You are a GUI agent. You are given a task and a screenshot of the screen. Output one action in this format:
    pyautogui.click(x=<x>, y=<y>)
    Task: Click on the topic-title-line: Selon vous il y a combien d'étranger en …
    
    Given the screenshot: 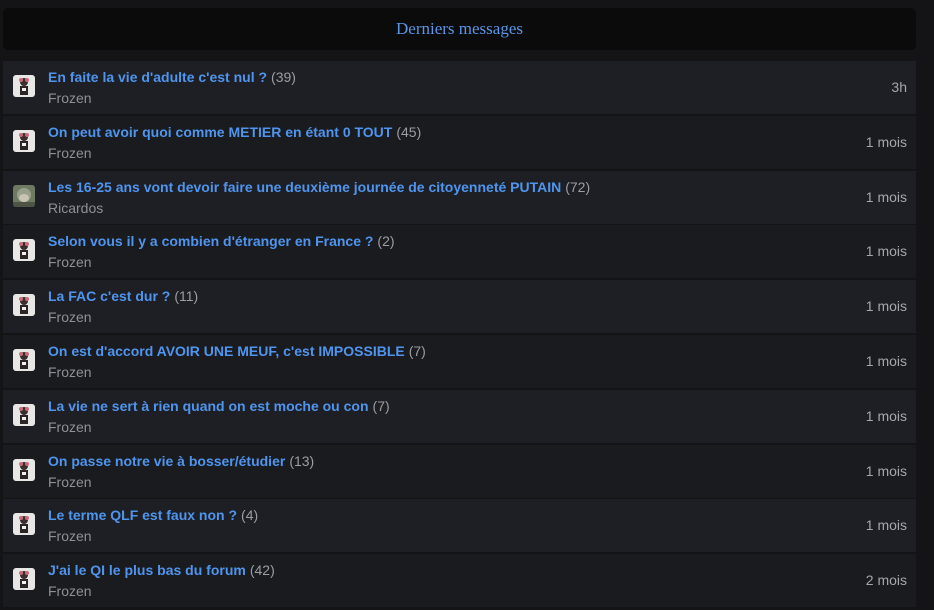 What is the action you would take?
    pyautogui.click(x=221, y=241)
    